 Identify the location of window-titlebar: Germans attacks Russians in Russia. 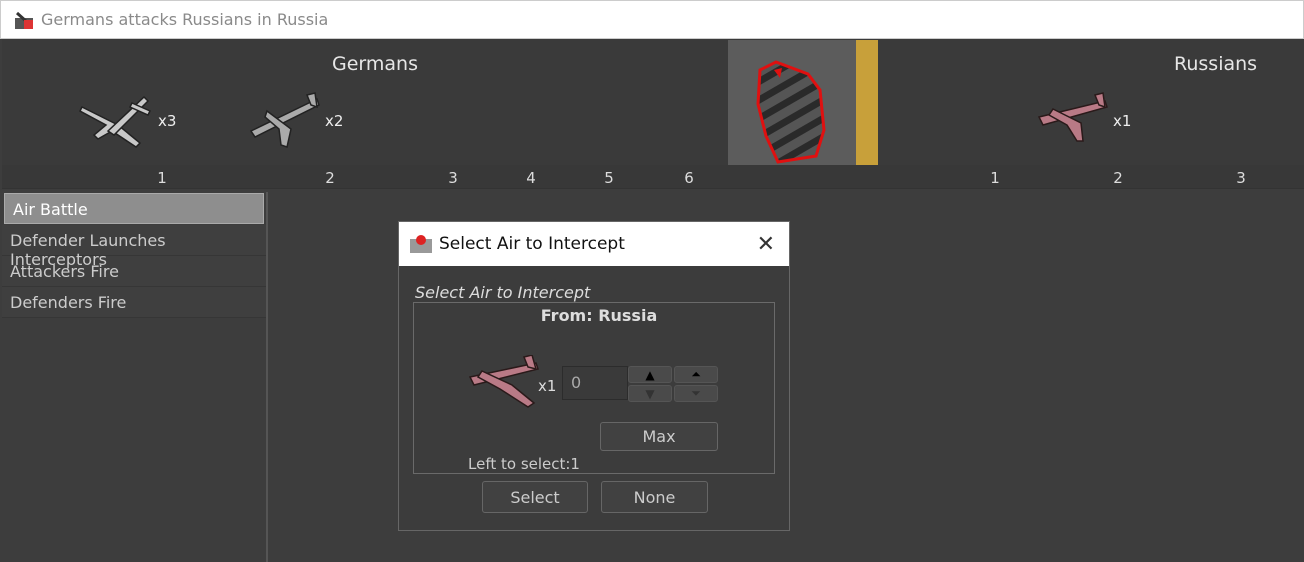
(652, 19).